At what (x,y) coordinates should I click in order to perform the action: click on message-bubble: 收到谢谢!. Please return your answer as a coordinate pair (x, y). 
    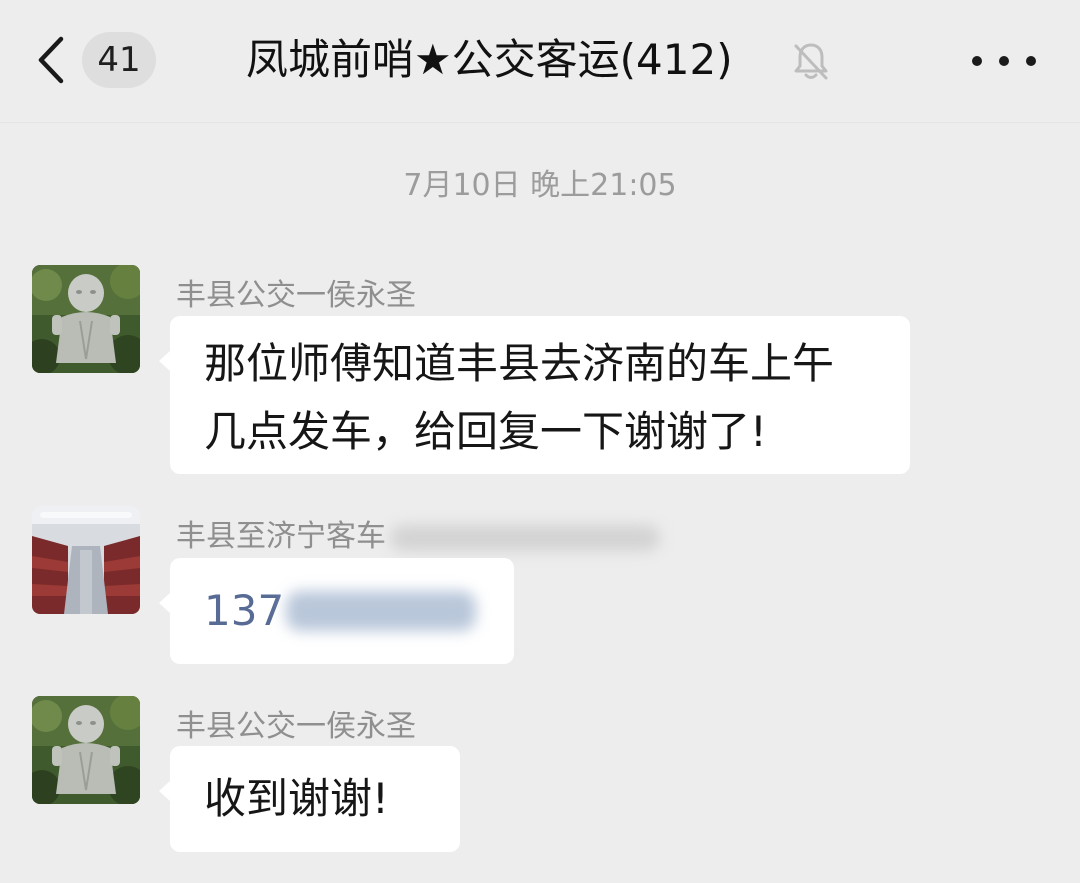
    Looking at the image, I should click on (309, 799).